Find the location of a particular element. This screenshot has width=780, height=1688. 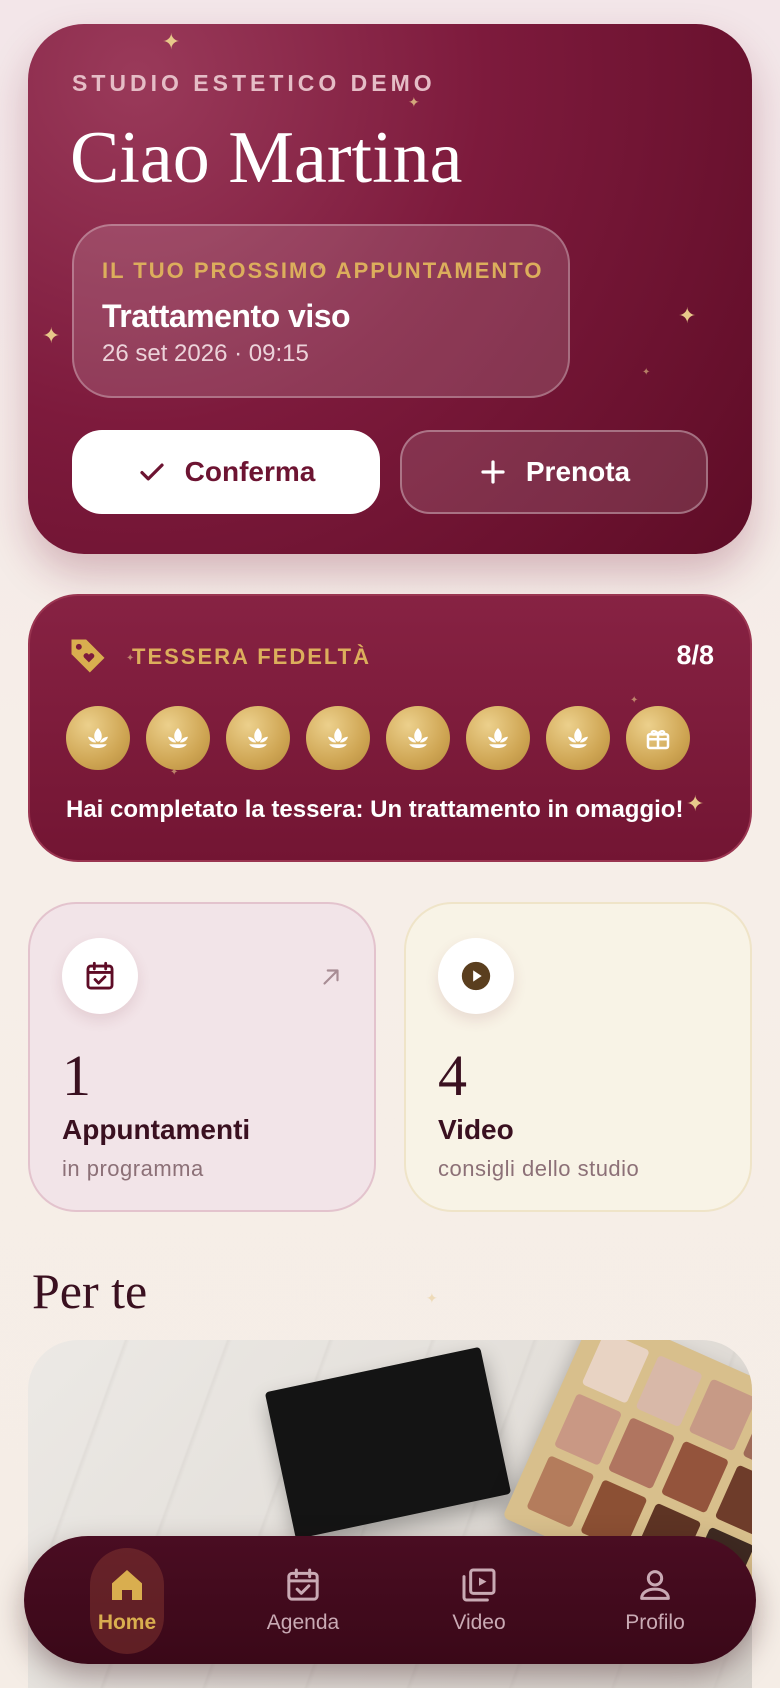

videos-subtitle: consigli dello studio is located at coordinates (539, 1168).